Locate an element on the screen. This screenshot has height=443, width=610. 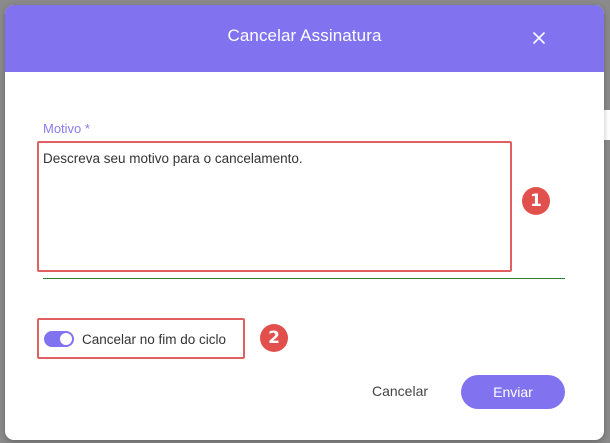
cancel-at-period-end-row: Cancelar no fim do ciclo is located at coordinates (134, 339).